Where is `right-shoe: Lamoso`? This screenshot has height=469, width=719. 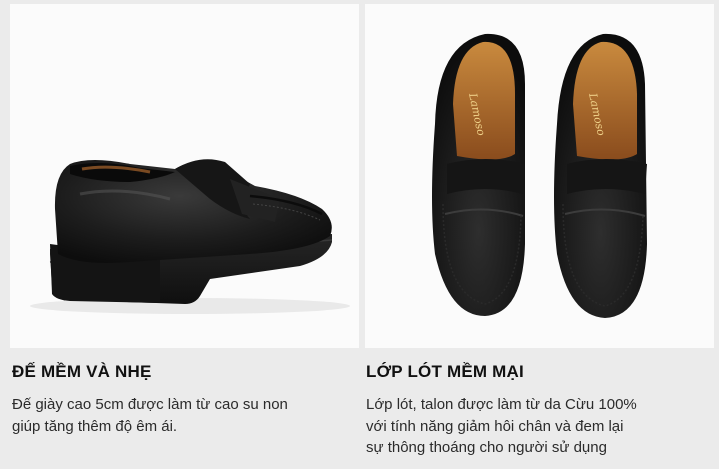 right-shoe: Lamoso is located at coordinates (600, 175).